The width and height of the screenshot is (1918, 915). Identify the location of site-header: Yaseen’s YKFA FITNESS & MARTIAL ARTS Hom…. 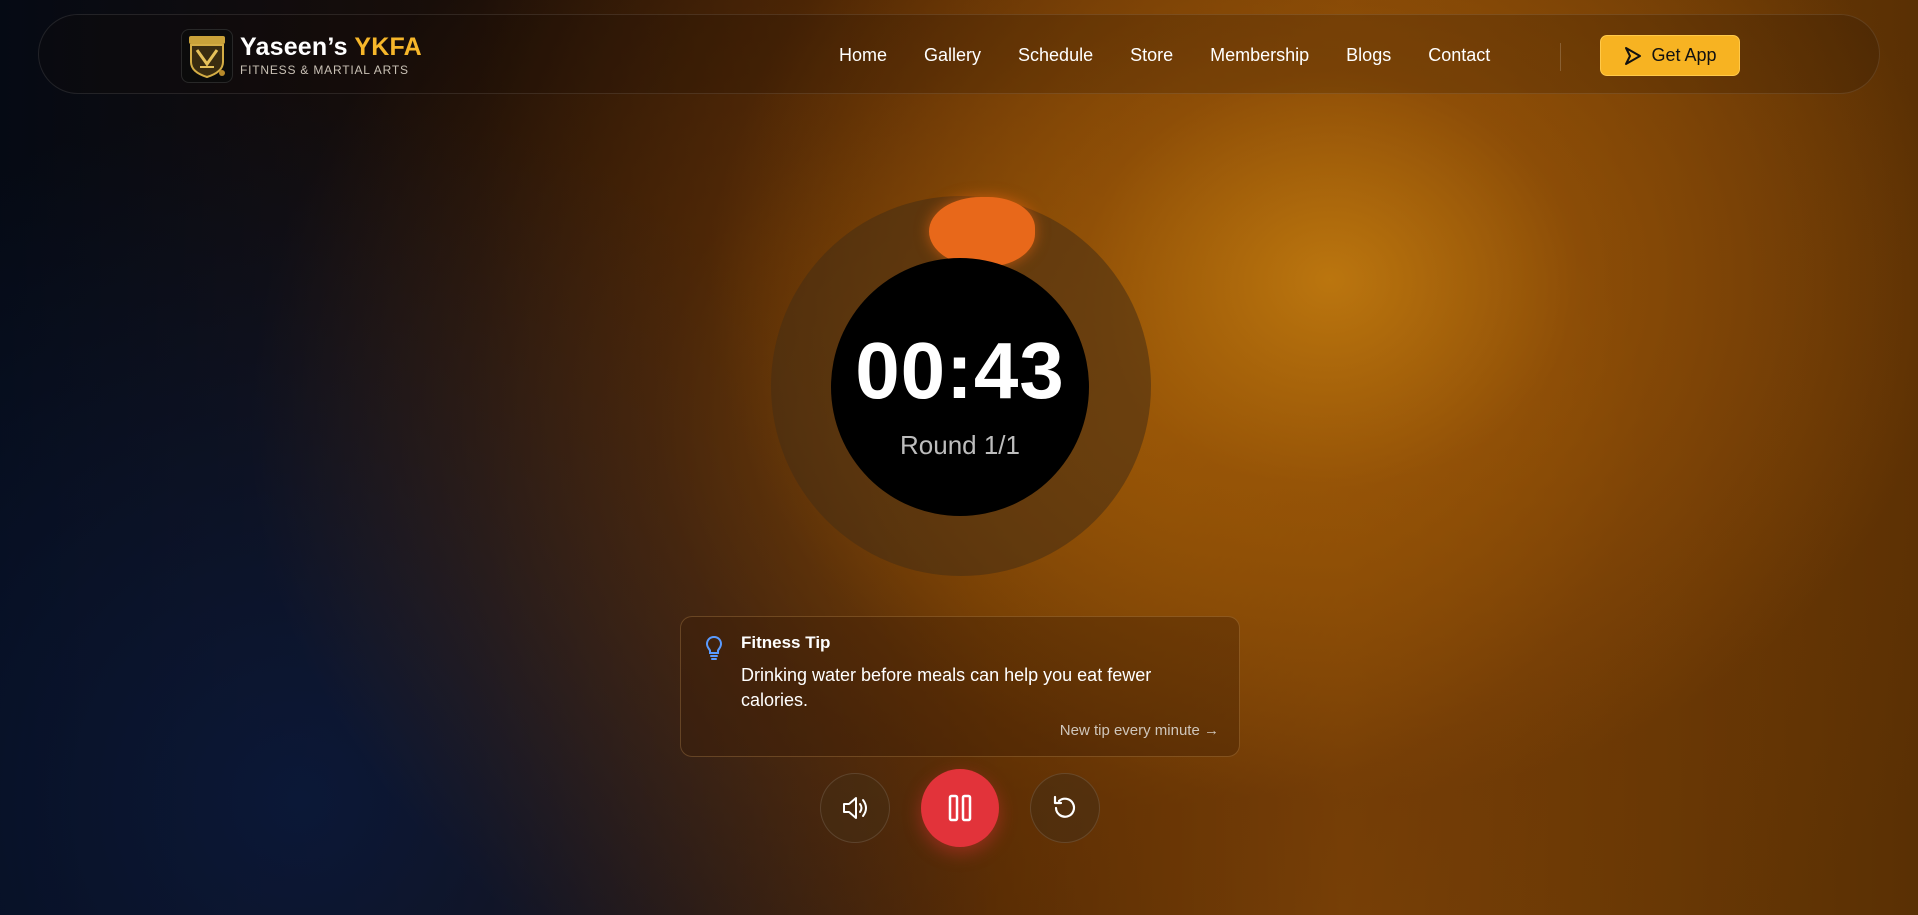
(959, 54).